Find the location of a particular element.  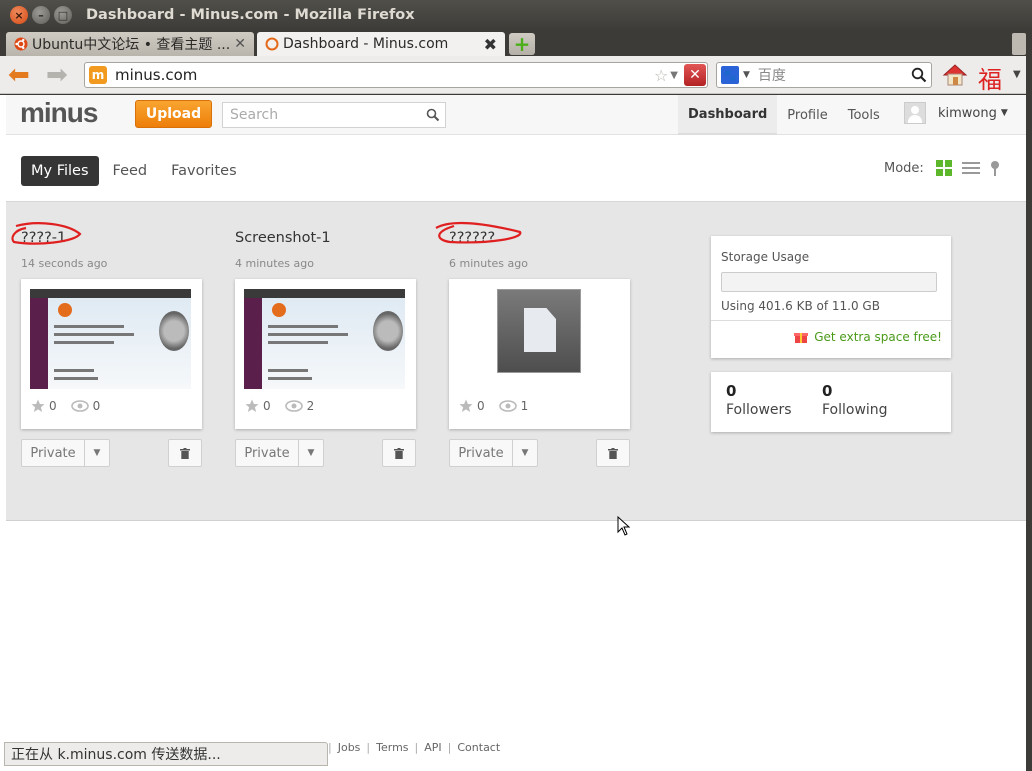

storage-progress-bar is located at coordinates (829, 282).